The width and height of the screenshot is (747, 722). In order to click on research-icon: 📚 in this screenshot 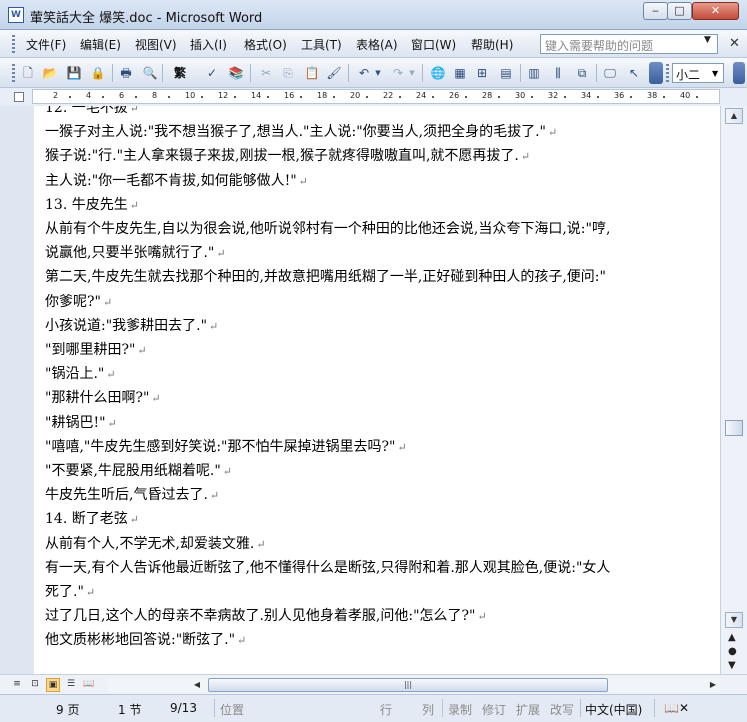, I will do `click(236, 73)`.